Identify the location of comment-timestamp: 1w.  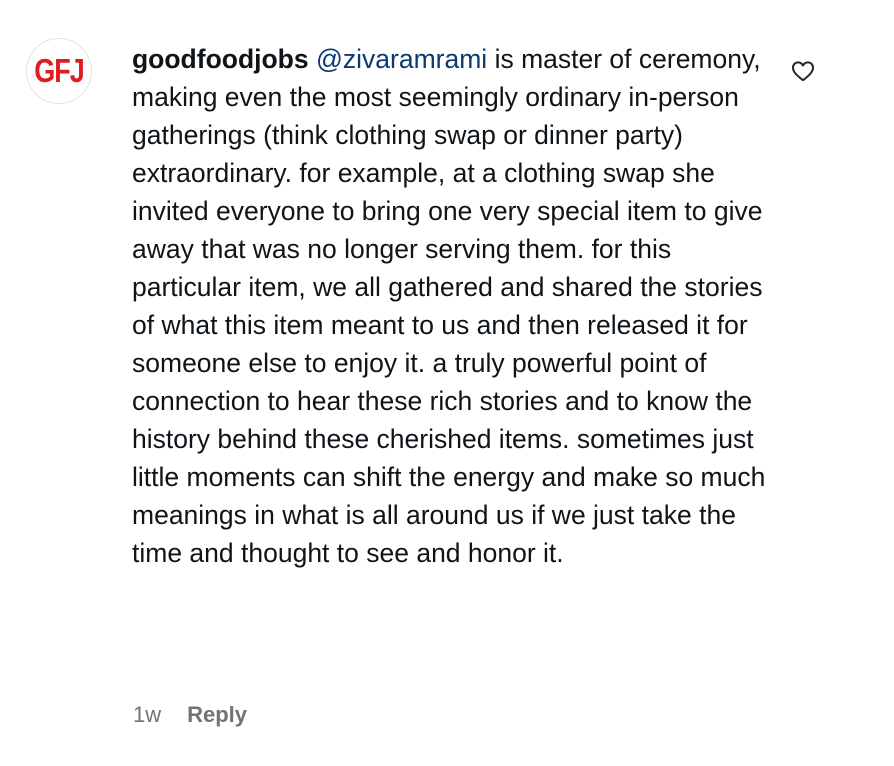
(147, 714).